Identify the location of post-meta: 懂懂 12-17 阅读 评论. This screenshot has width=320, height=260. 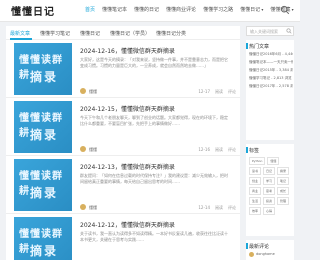
(158, 91).